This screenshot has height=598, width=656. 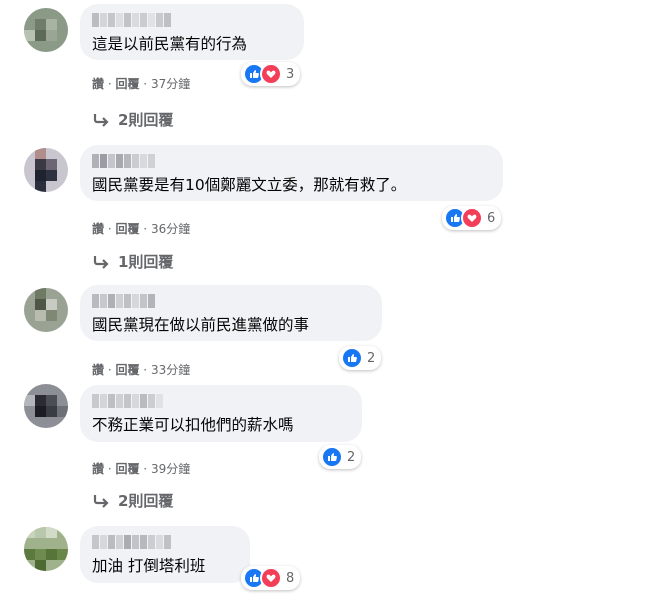 I want to click on comment-text: 國民黨要是有10個鄭麗文立委，那就有救了。, so click(x=249, y=185).